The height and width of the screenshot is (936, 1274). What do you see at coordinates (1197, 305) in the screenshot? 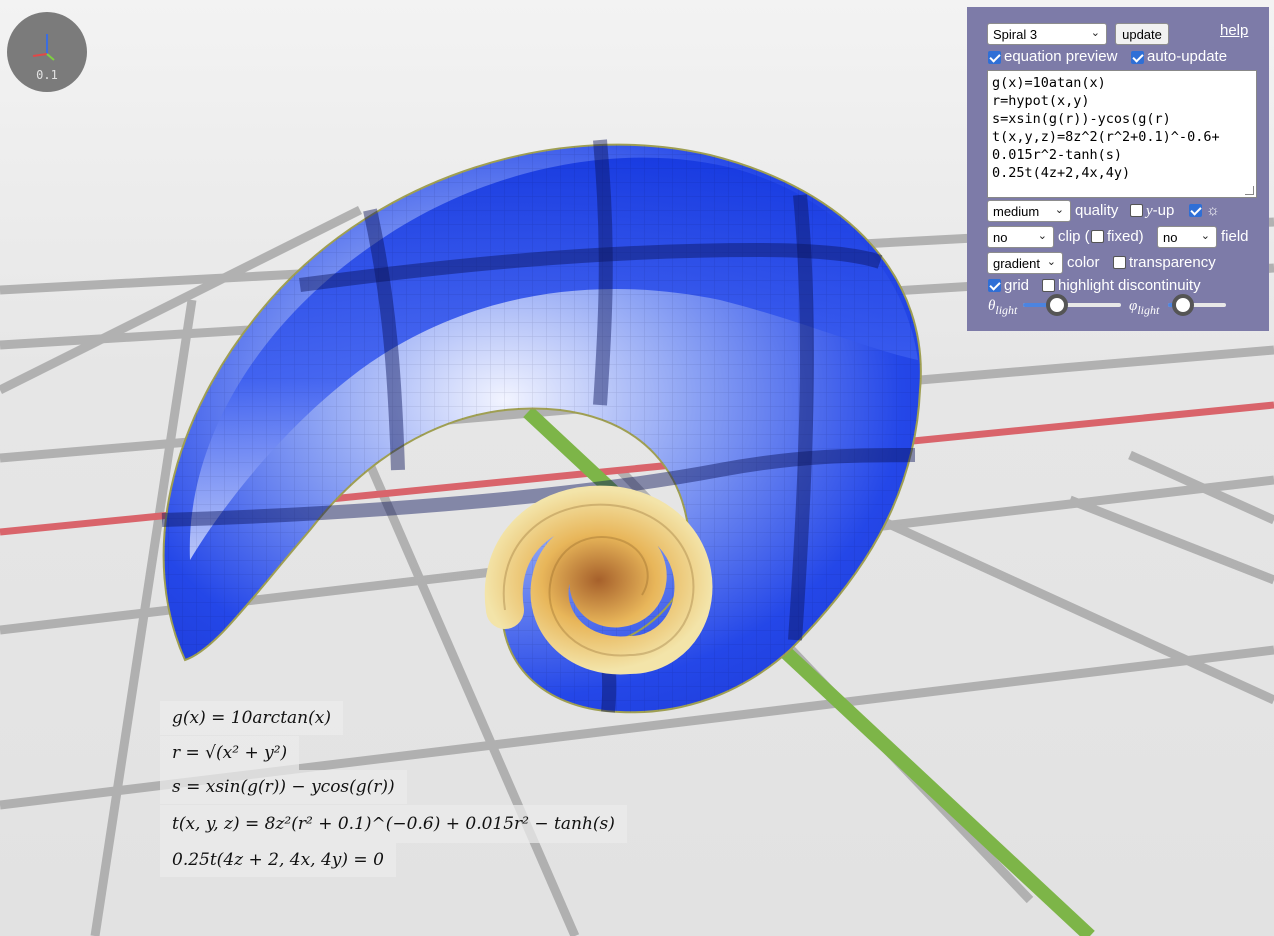
I see `phi-light-slider` at bounding box center [1197, 305].